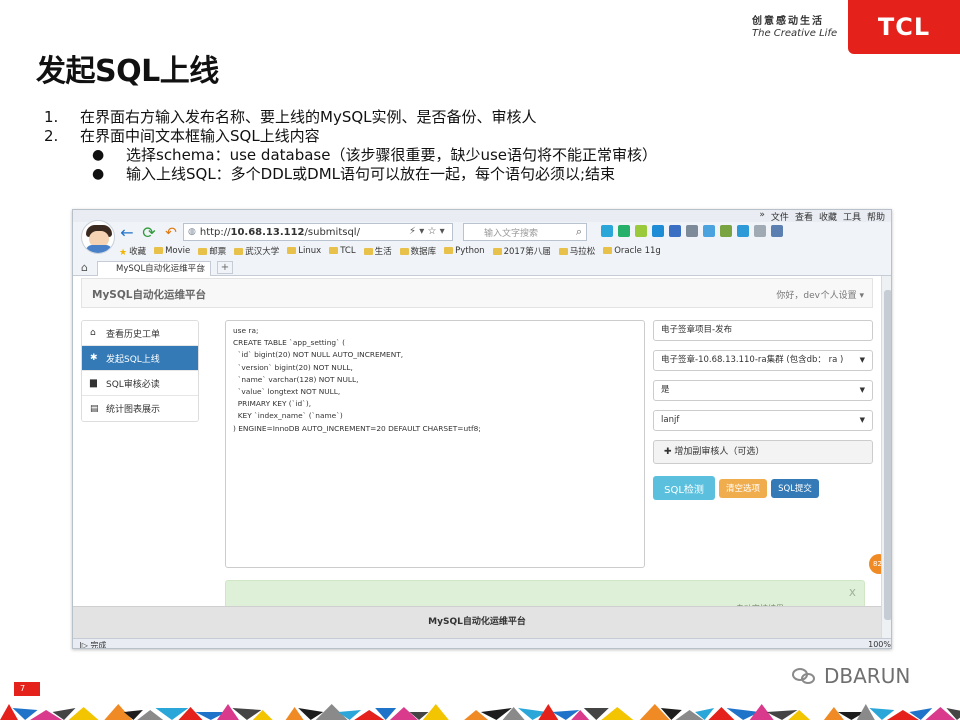  Describe the element at coordinates (140, 333) in the screenshot. I see `sidebar-item-history: ⌂ 查看历史工单` at that location.